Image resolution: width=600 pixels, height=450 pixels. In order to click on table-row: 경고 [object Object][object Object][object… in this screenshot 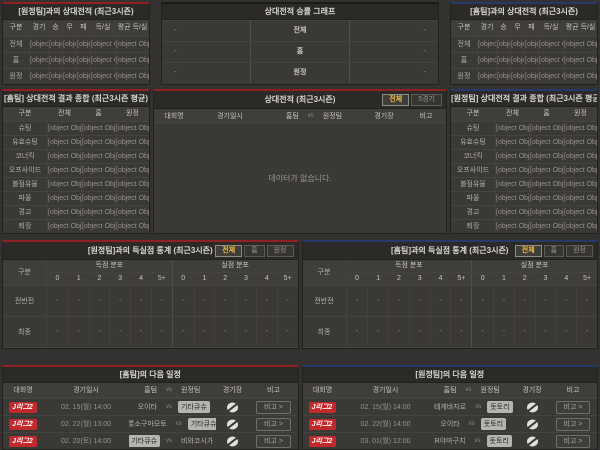, I will do `click(76, 212)`.